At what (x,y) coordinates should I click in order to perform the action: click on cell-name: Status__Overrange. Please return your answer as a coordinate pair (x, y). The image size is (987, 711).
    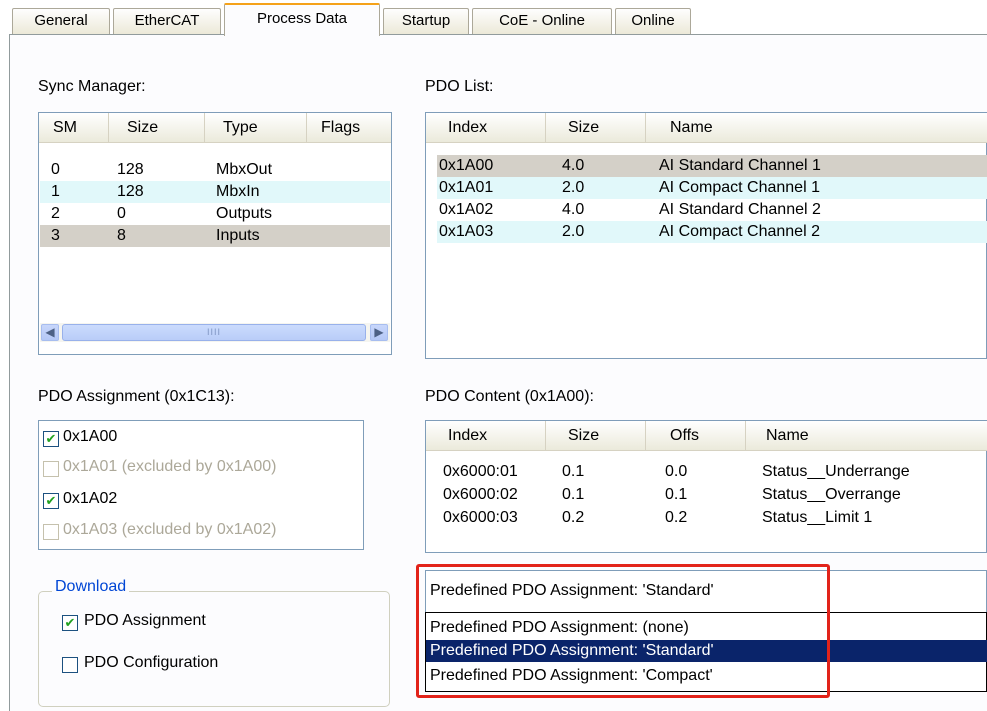
    Looking at the image, I should click on (831, 494).